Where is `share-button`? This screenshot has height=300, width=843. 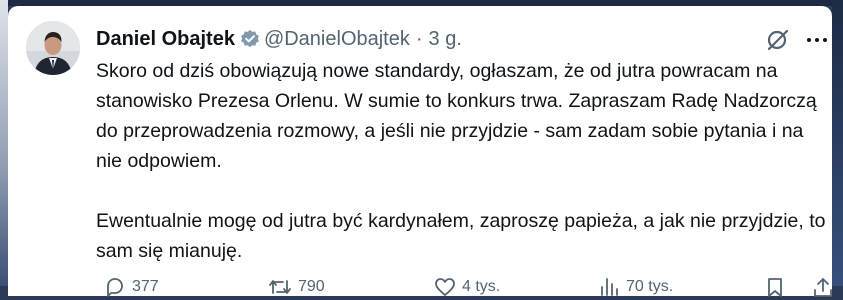 share-button is located at coordinates (823, 287).